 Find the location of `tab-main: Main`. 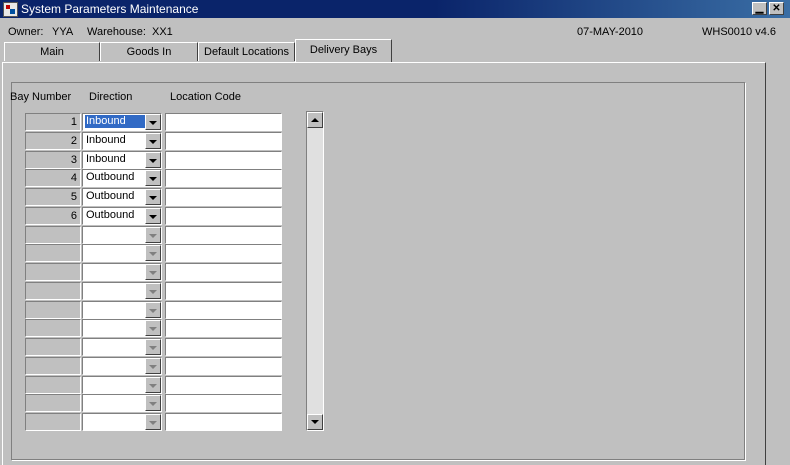

tab-main: Main is located at coordinates (52, 51).